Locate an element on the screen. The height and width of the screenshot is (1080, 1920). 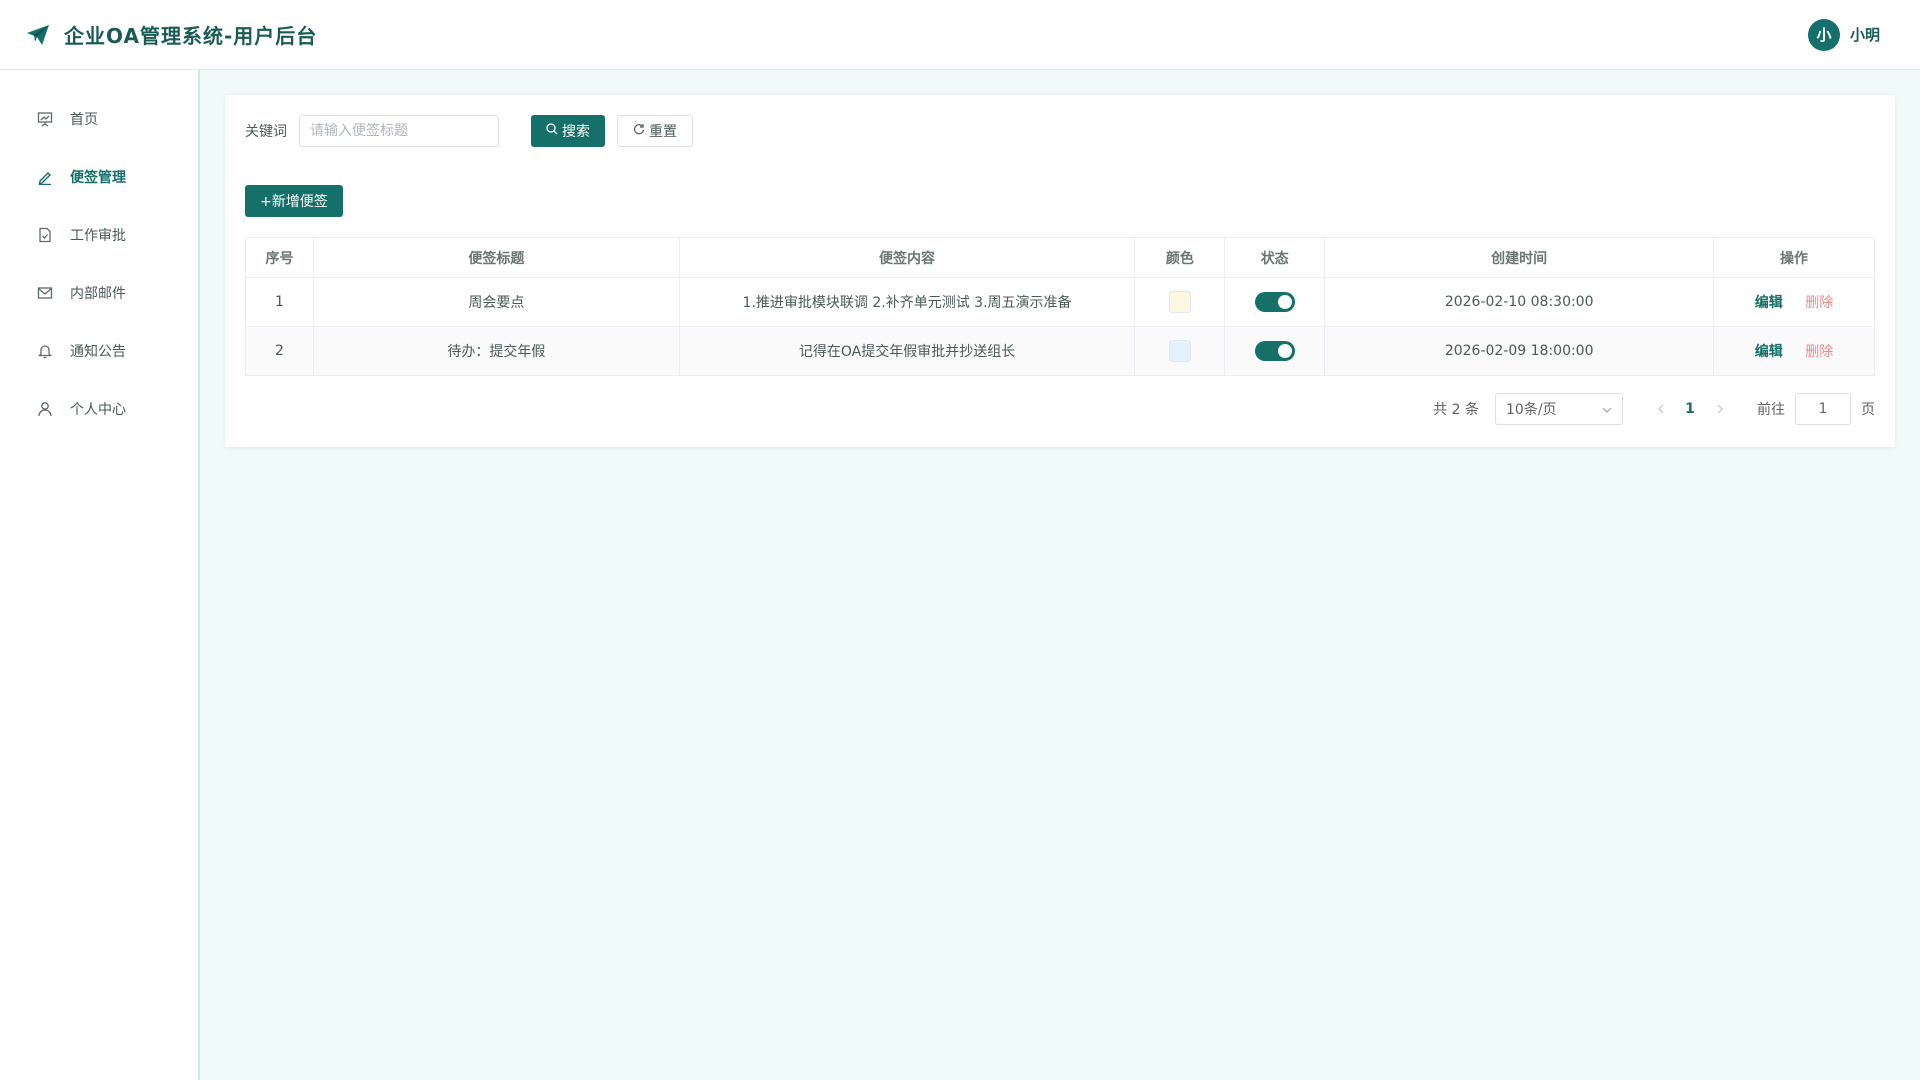
sidebar: 首页 便签管理 工作审批 内部邮件 通知公告 个人中心 is located at coordinates (100, 575).